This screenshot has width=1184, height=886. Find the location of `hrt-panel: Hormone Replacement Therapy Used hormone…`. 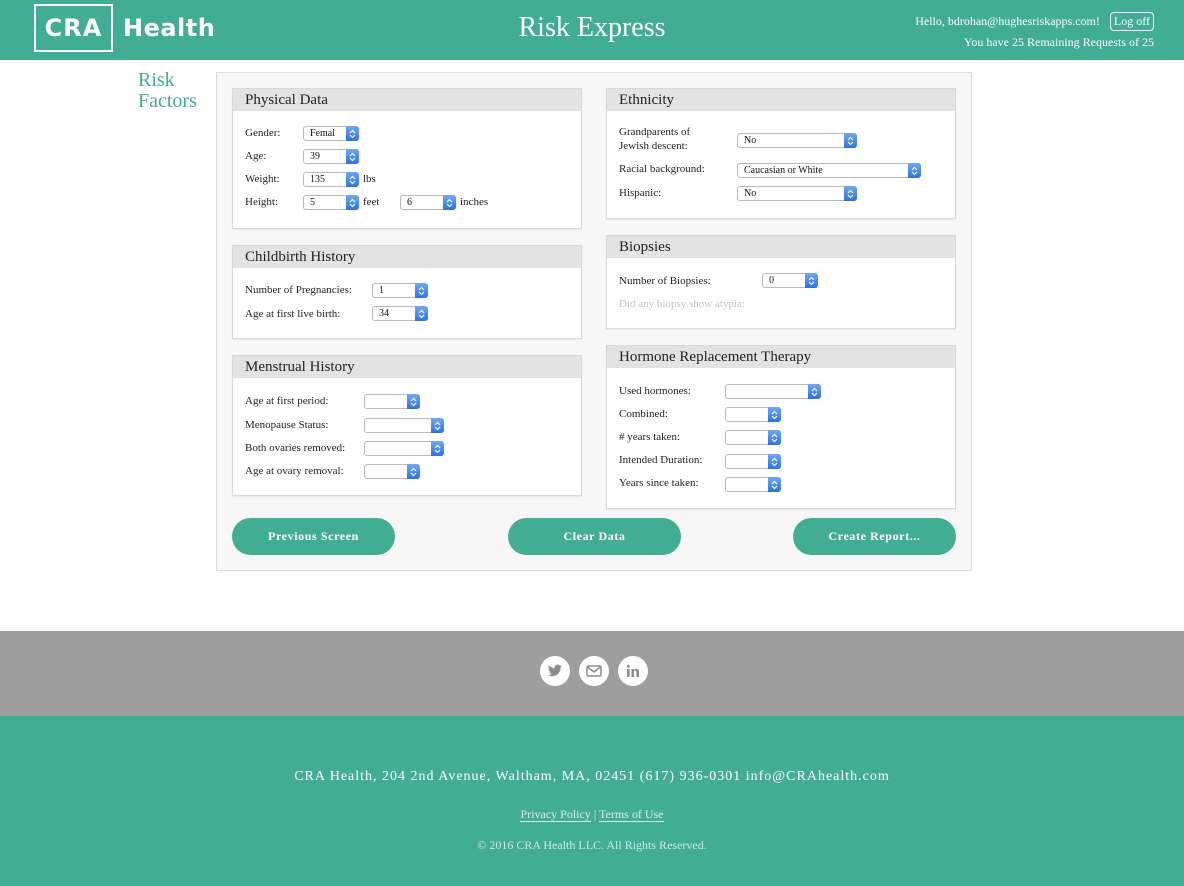

hrt-panel: Hormone Replacement Therapy Used hormone… is located at coordinates (781, 427).